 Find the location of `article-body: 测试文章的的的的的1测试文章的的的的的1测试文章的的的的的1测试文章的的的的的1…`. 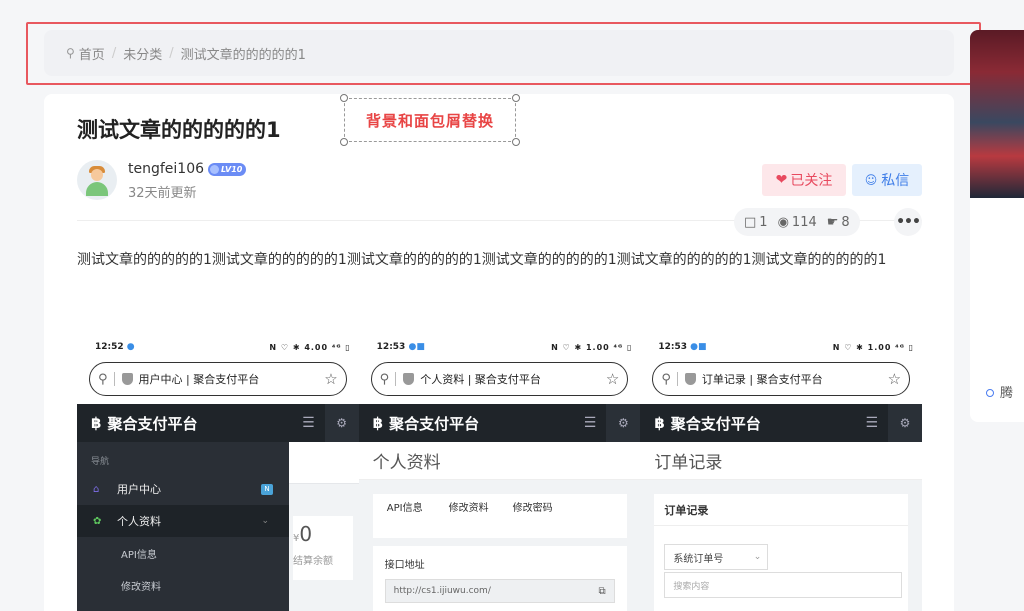

article-body: 测试文章的的的的的1测试文章的的的的的1测试文章的的的的的1测试文章的的的的的1… is located at coordinates (482, 260).